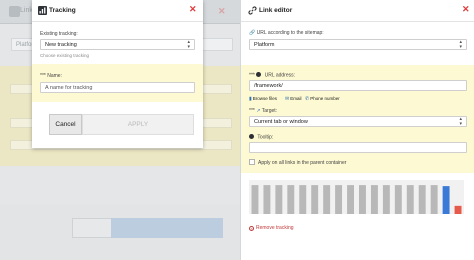  What do you see at coordinates (222, 11) in the screenshot?
I see `background-close-icon: ✕` at bounding box center [222, 11].